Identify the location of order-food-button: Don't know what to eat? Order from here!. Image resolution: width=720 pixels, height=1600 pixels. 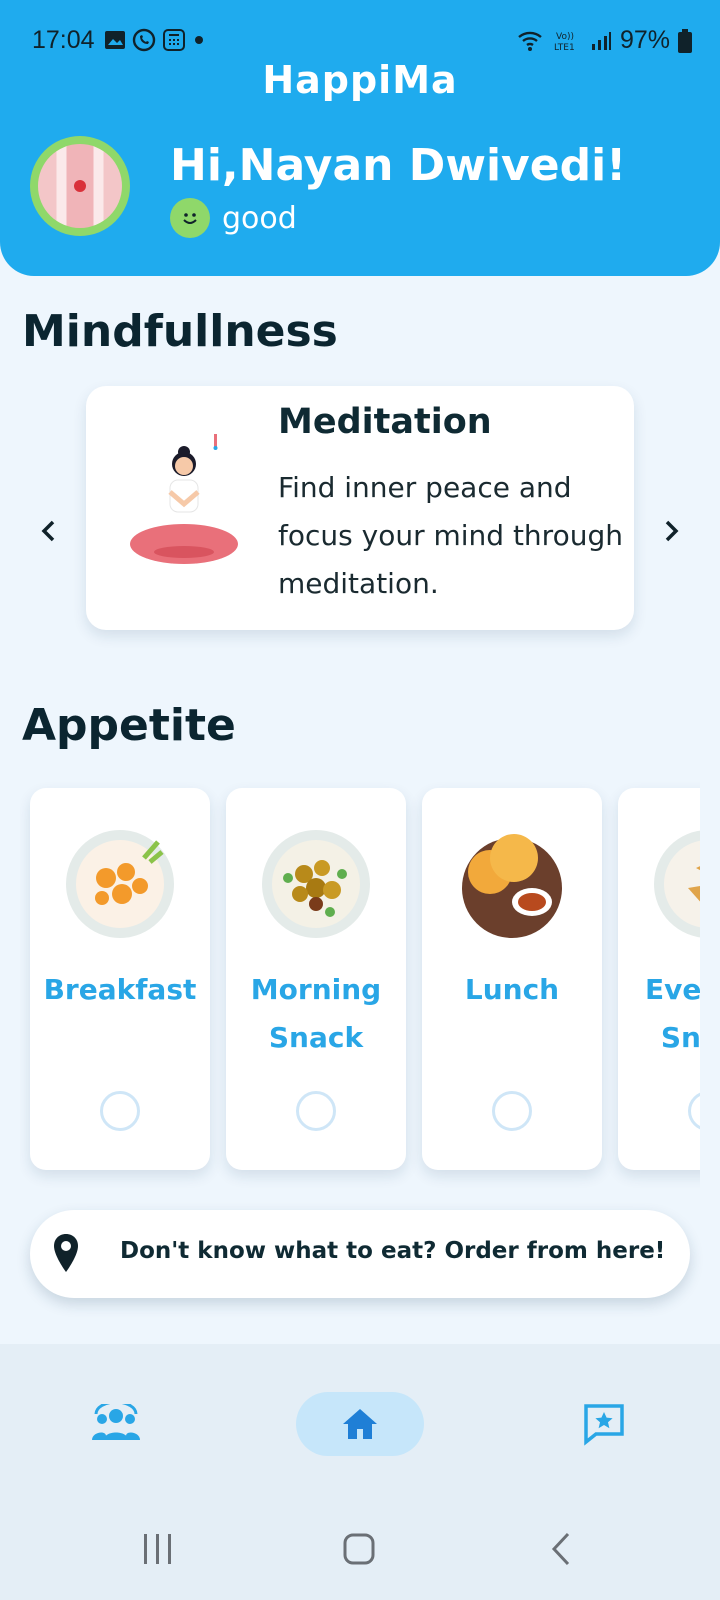
(360, 1254).